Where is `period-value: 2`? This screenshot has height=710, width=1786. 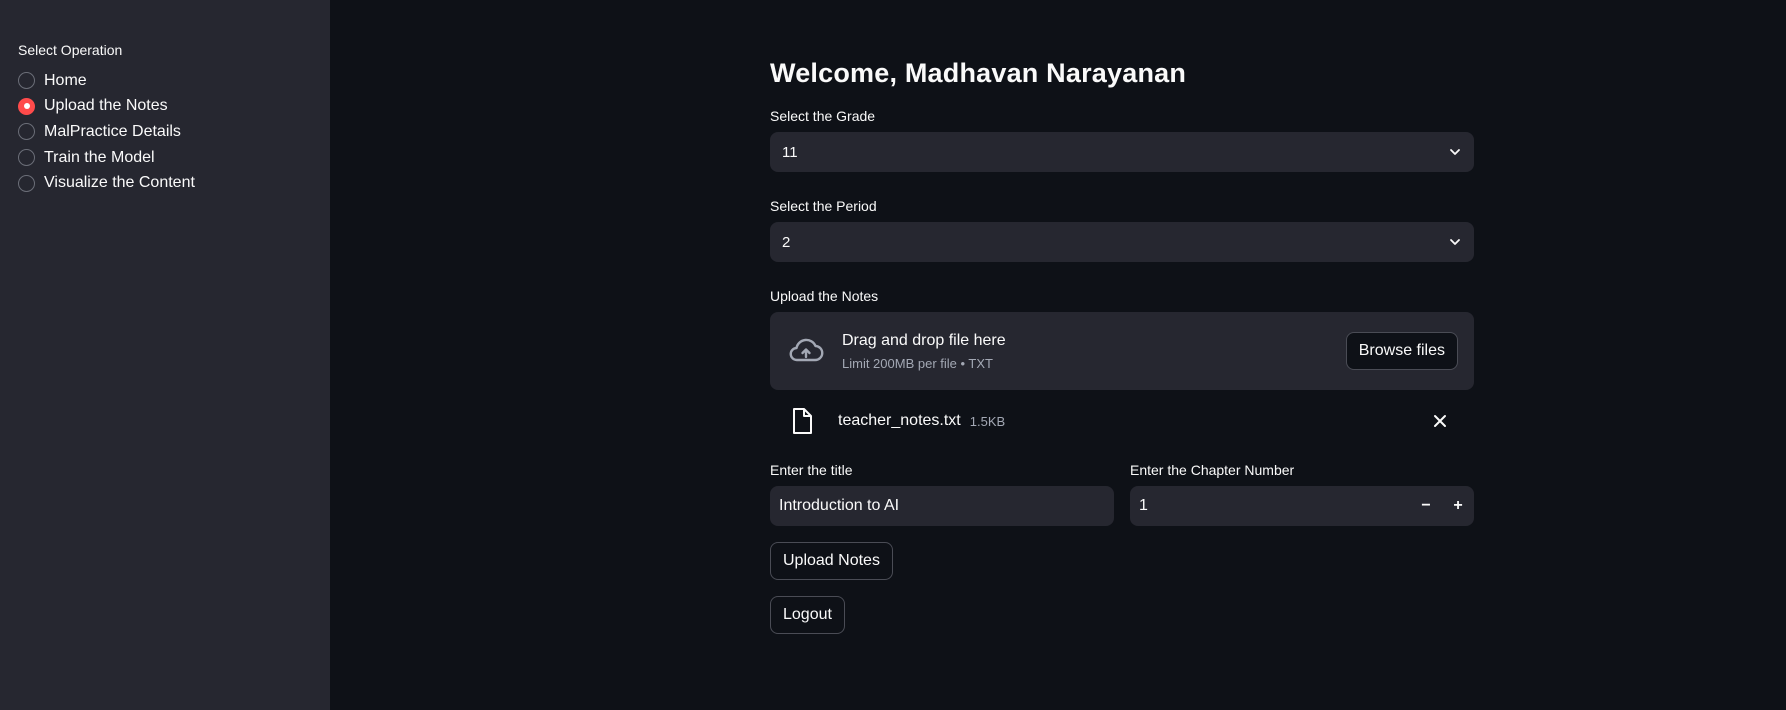 period-value: 2 is located at coordinates (786, 242).